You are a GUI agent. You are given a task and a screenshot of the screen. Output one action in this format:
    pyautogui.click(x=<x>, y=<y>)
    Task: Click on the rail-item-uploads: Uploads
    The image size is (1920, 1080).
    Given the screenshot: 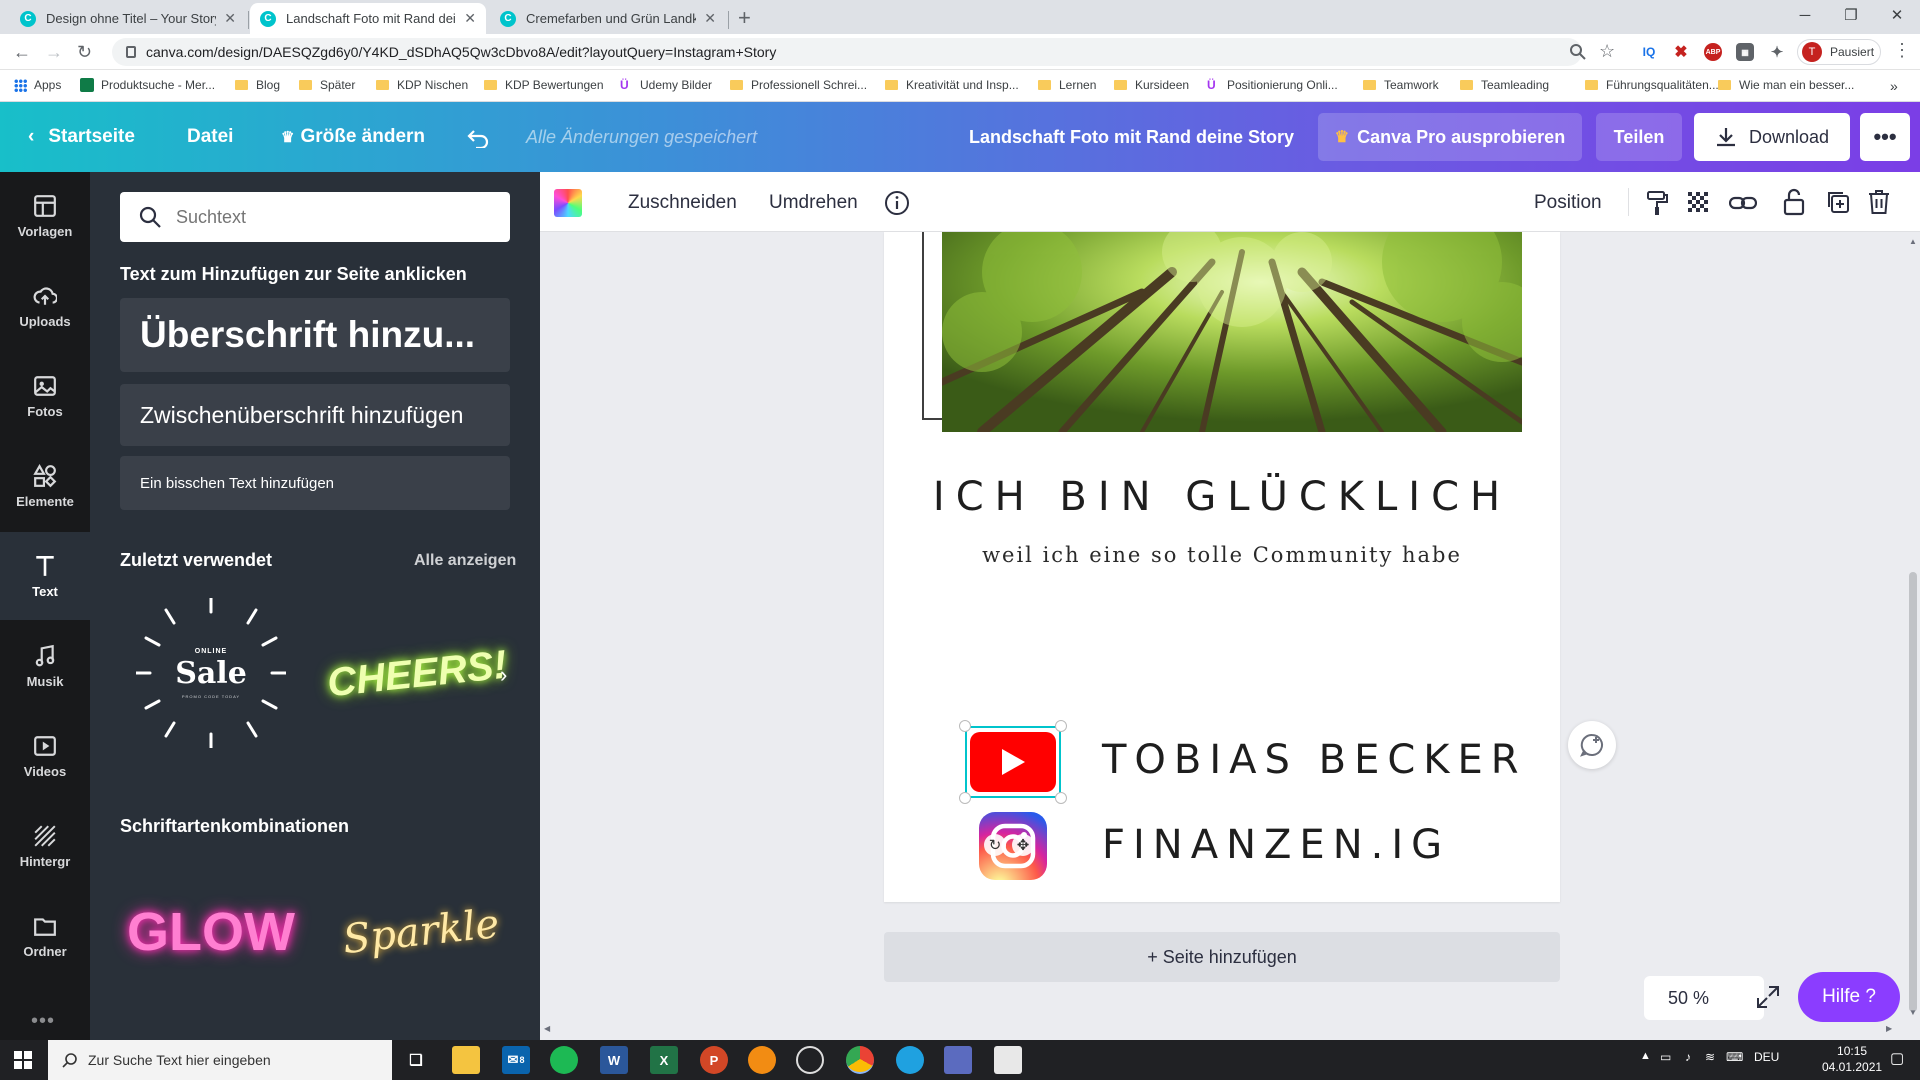 What is the action you would take?
    pyautogui.click(x=45, y=306)
    